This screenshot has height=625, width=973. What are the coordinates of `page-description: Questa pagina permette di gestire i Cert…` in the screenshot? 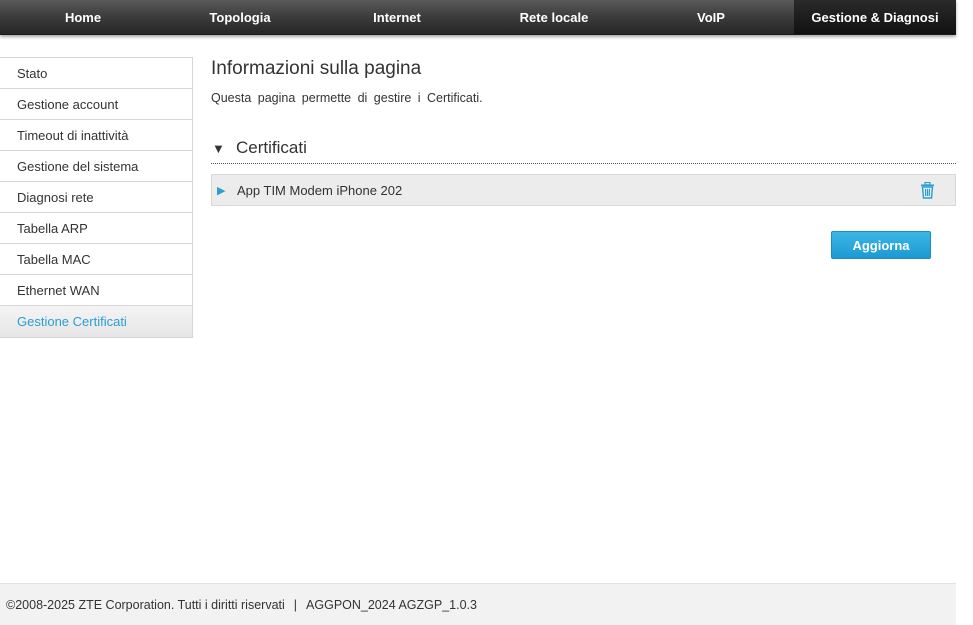 It's located at (347, 98).